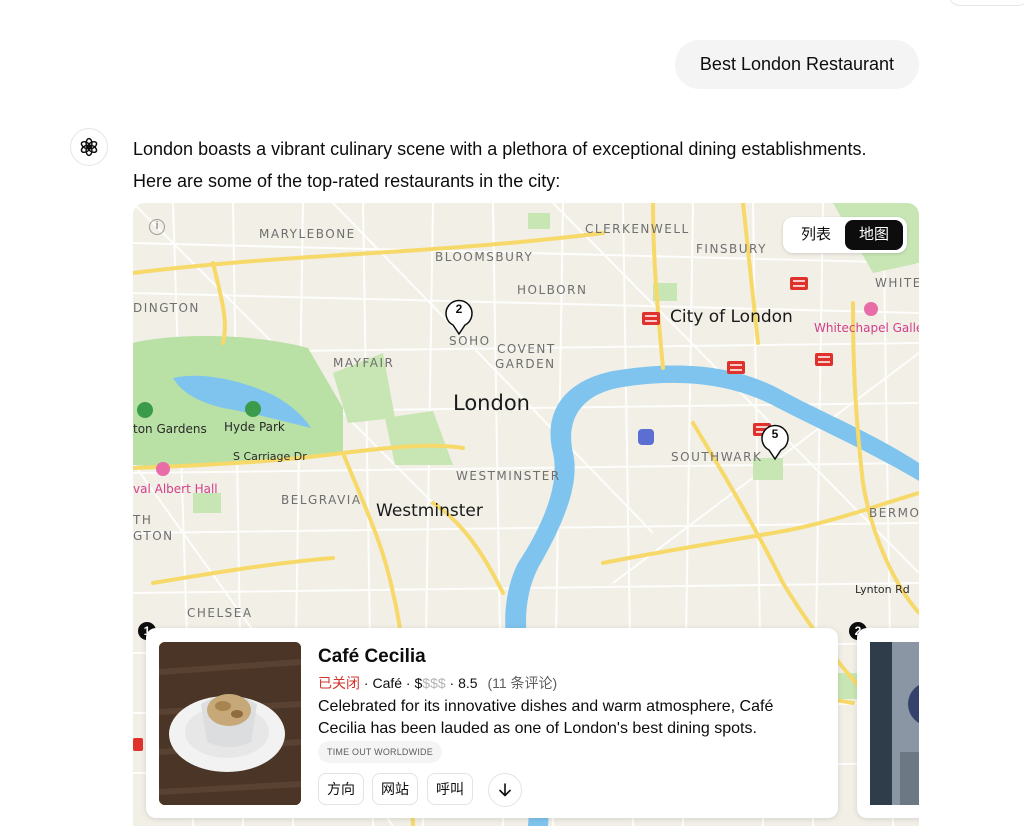 The width and height of the screenshot is (1024, 826). I want to click on user-message-bubble: Best London Restaurant, so click(797, 64).